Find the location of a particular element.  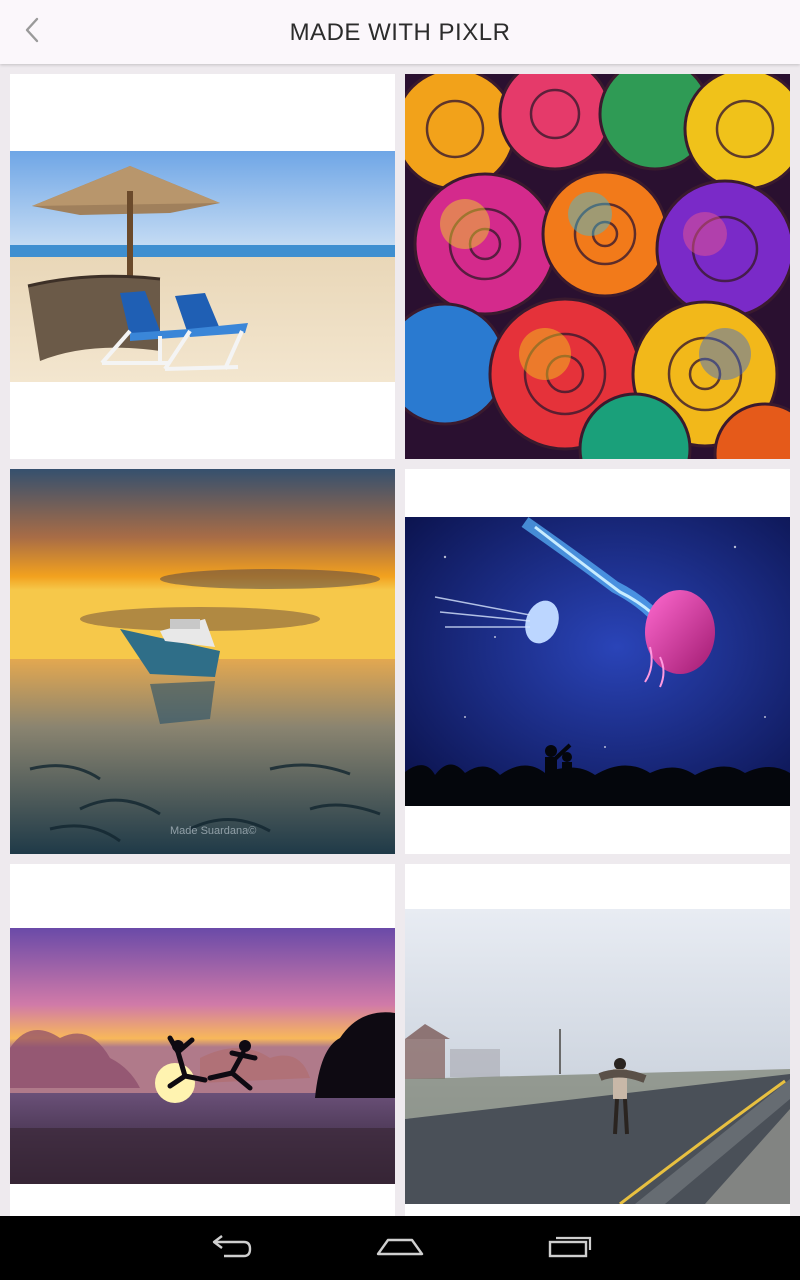

foggy-road-photo is located at coordinates (597, 1056).